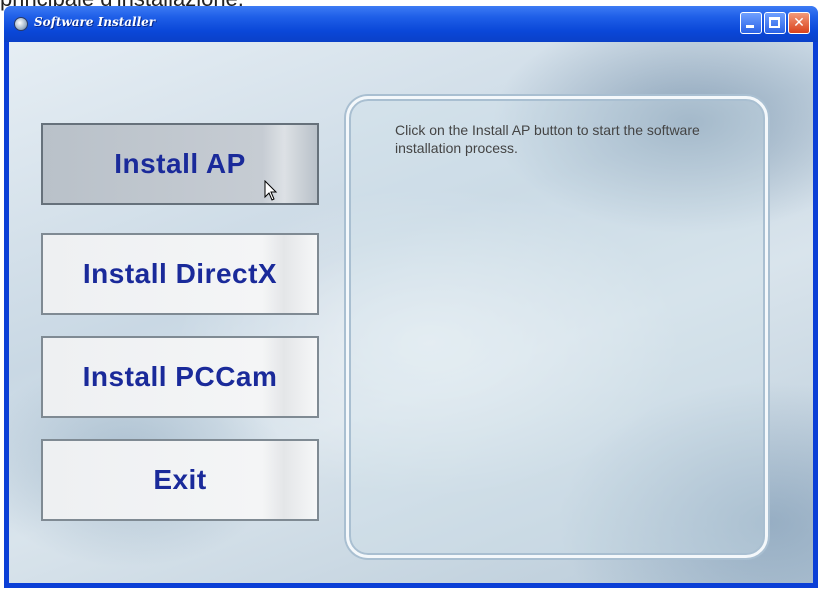 This screenshot has width=824, height=590. Describe the element at coordinates (180, 377) in the screenshot. I see `install-pccam-button: Install PCCam` at that location.